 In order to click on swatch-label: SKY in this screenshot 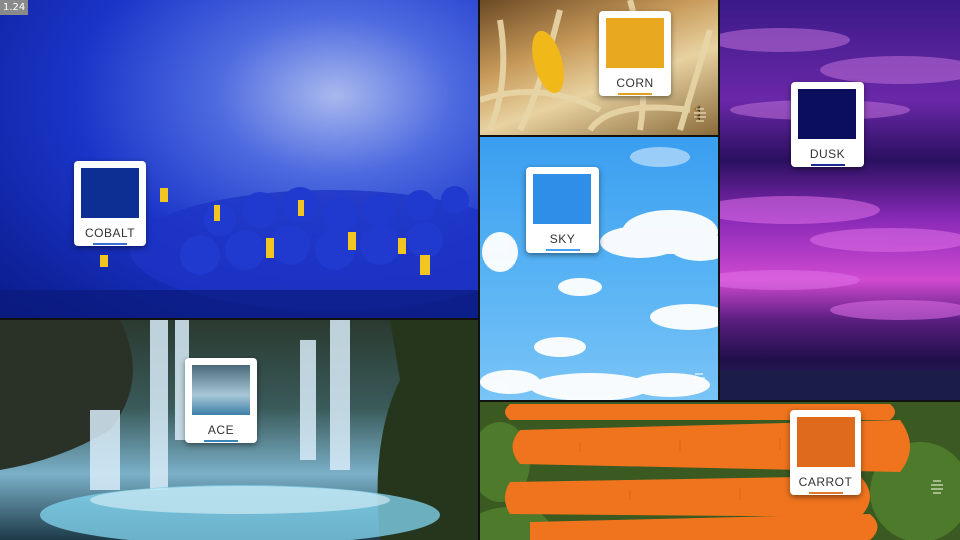, I will do `click(562, 239)`.